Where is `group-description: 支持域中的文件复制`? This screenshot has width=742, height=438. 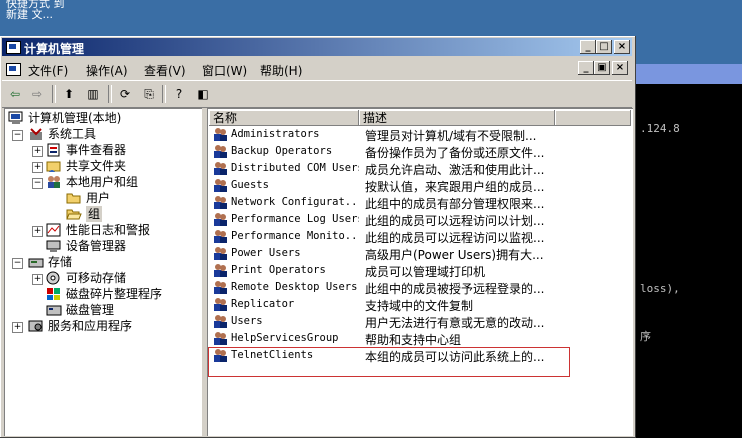 group-description: 支持域中的文件复制 is located at coordinates (419, 306).